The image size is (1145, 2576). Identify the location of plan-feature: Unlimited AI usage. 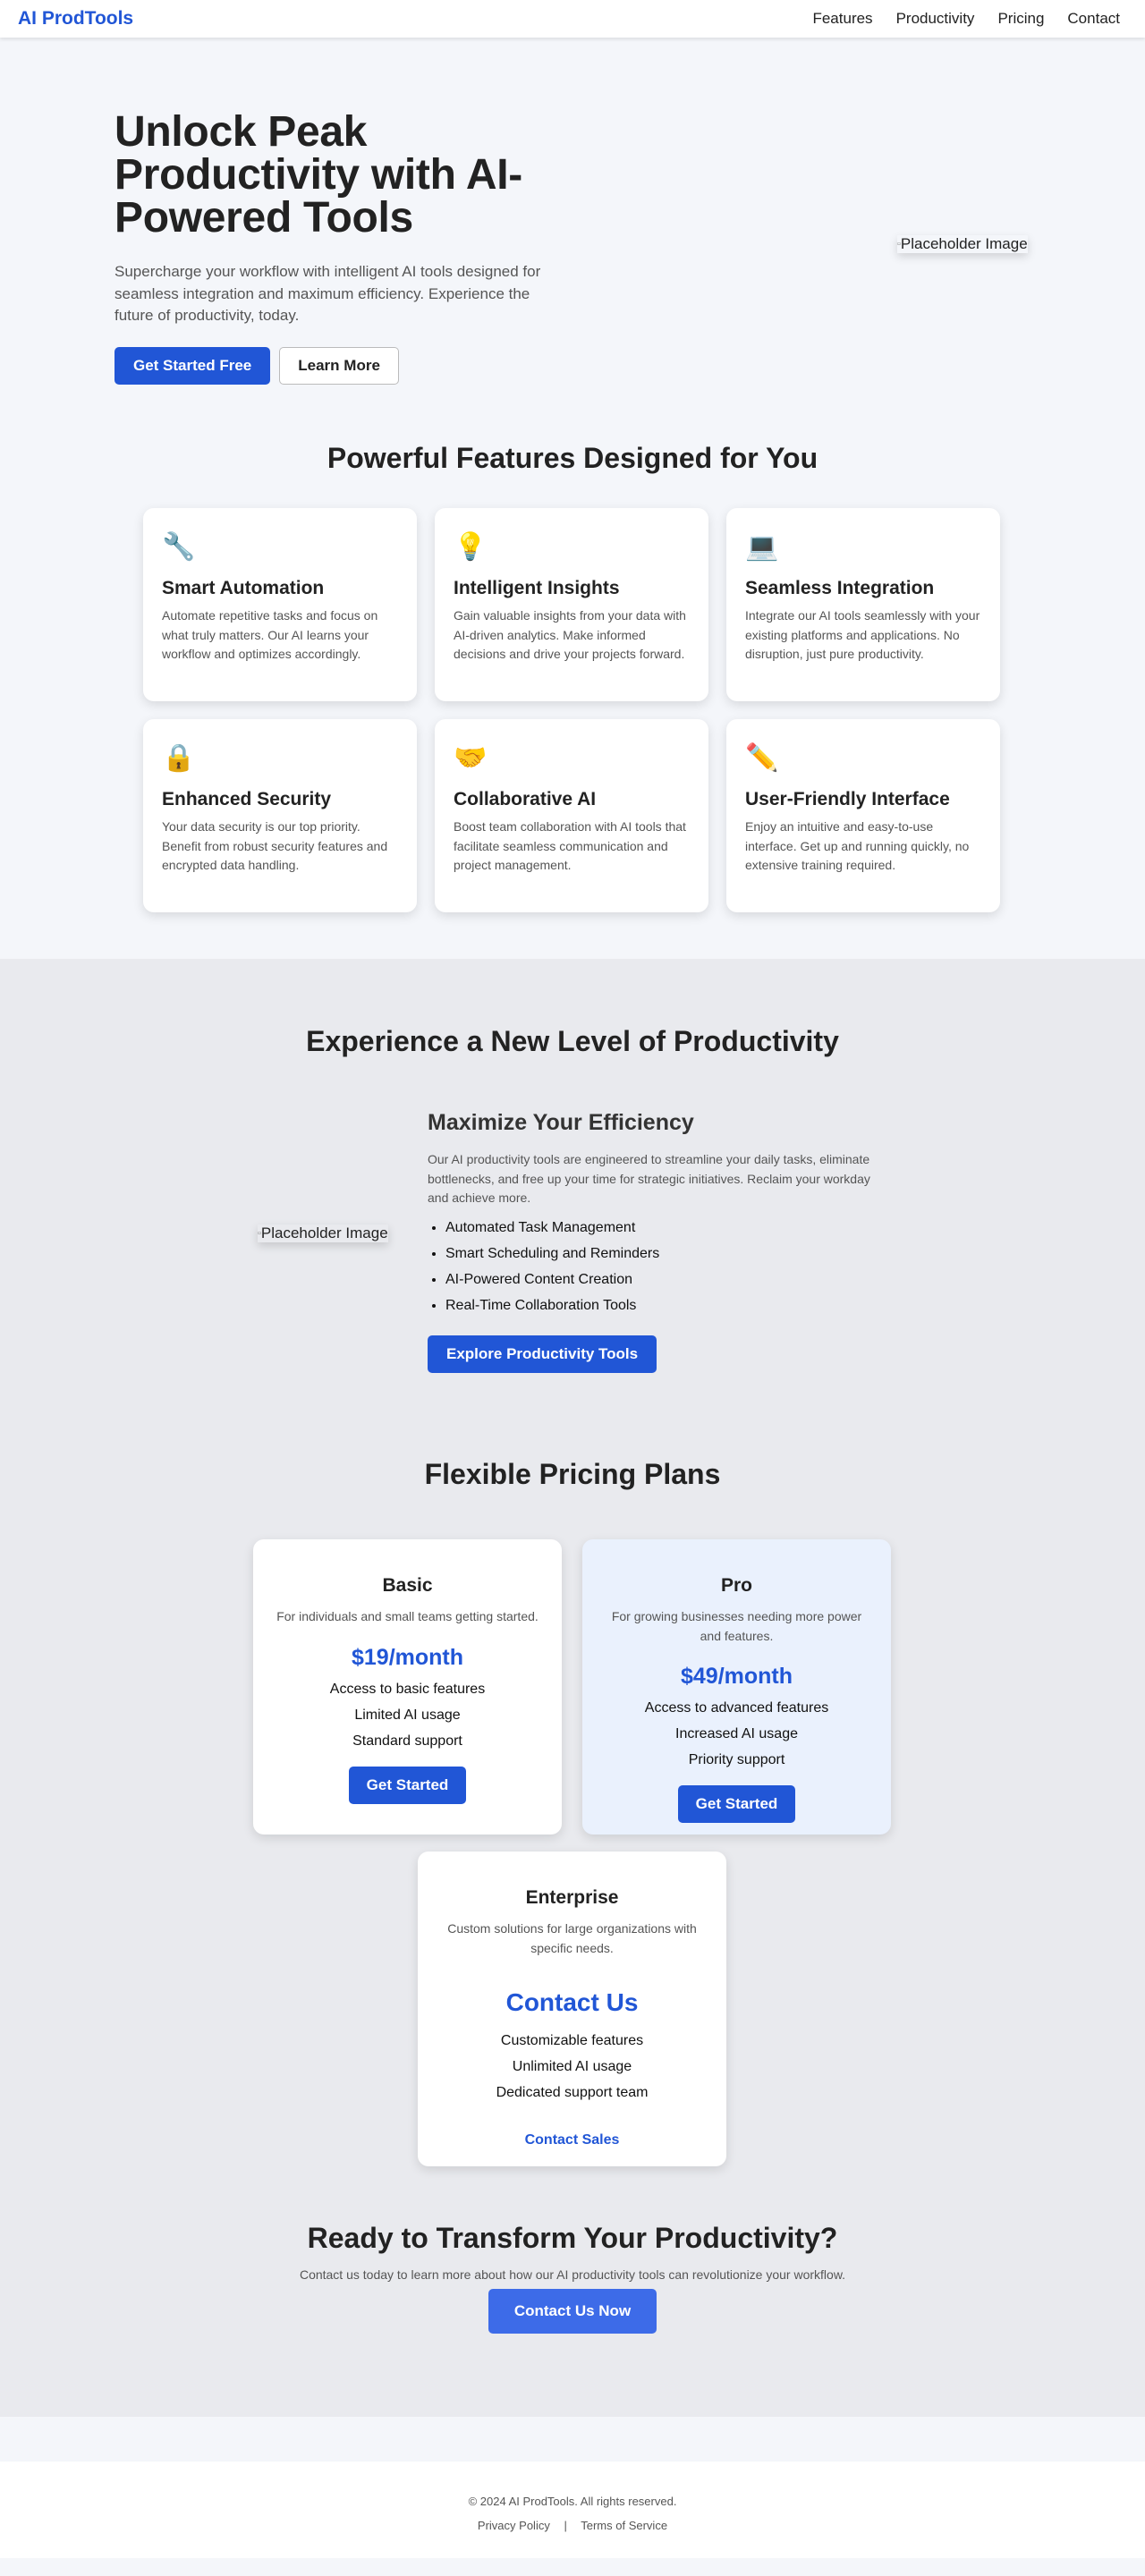
(572, 2067).